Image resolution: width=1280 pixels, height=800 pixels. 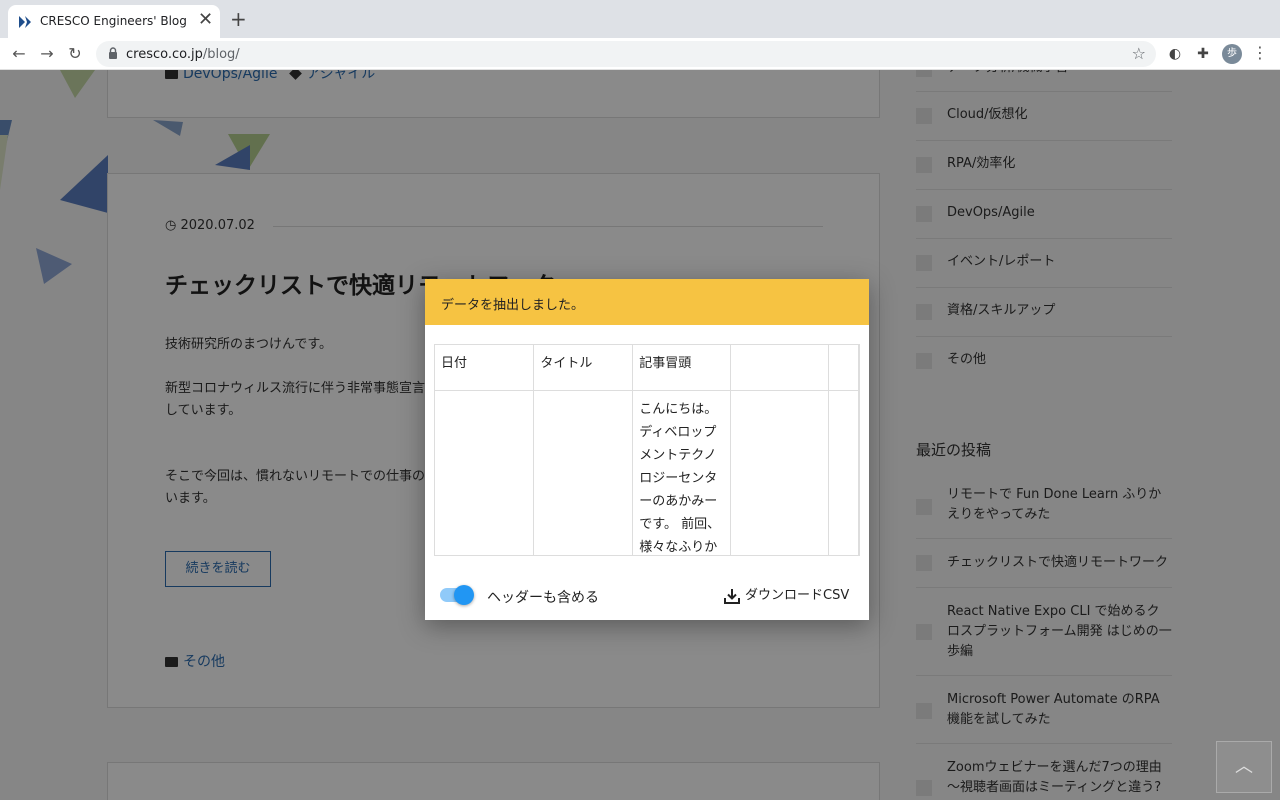 I want to click on tab-title: CRESCO Engineers' Blog, so click(x=113, y=21).